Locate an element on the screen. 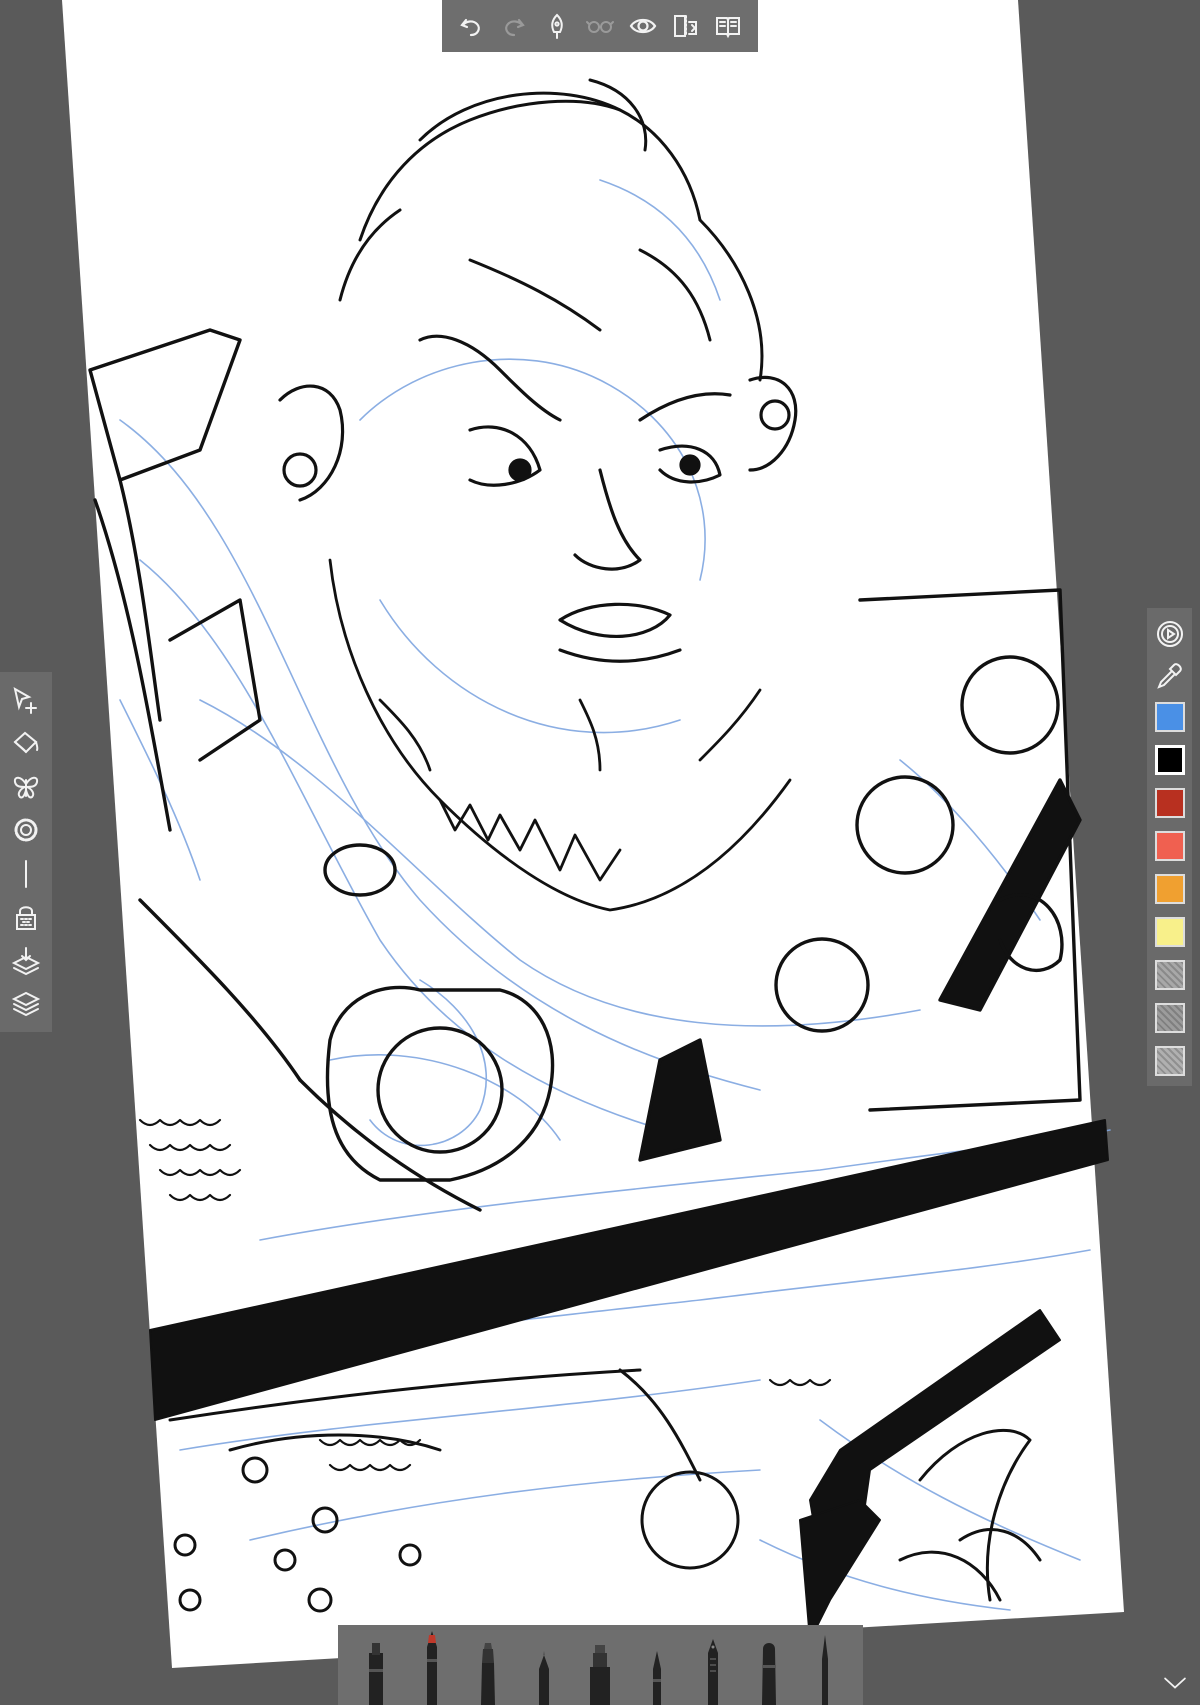  book-icon is located at coordinates (728, 26).